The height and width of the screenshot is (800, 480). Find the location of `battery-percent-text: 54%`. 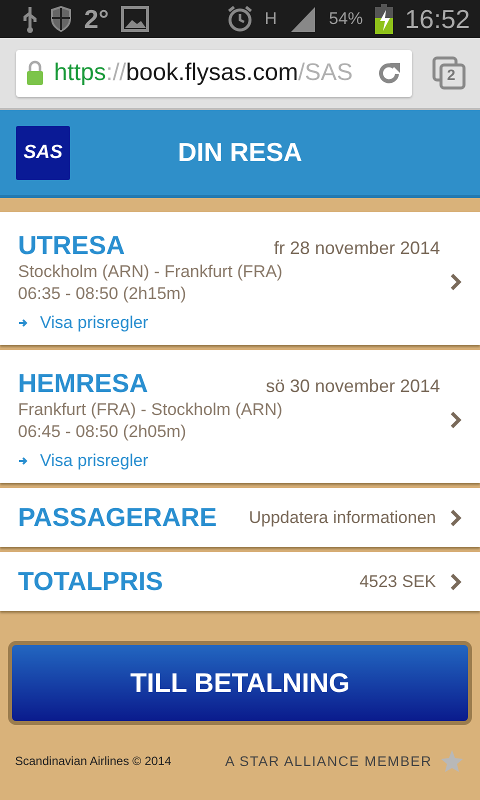

battery-percent-text: 54% is located at coordinates (345, 19).